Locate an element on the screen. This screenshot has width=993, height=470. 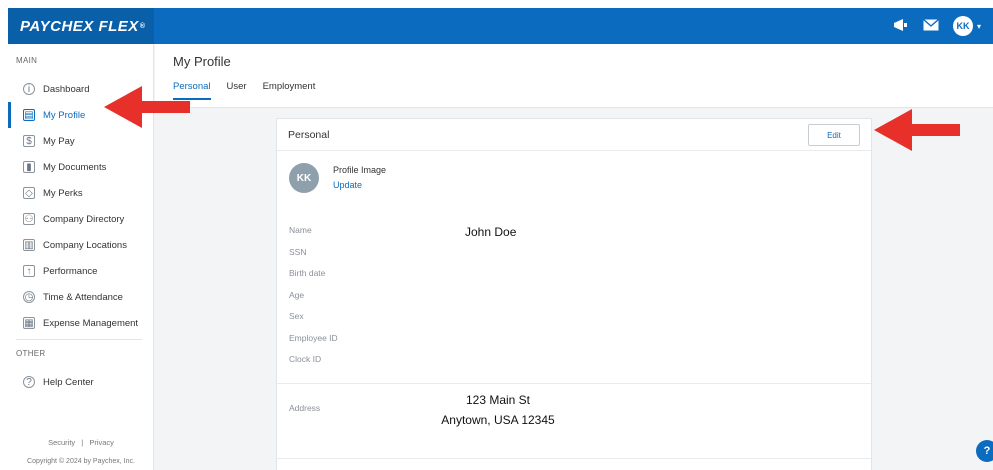
sidebar-item-performance: ↑ Performance is located at coordinates (81, 271).